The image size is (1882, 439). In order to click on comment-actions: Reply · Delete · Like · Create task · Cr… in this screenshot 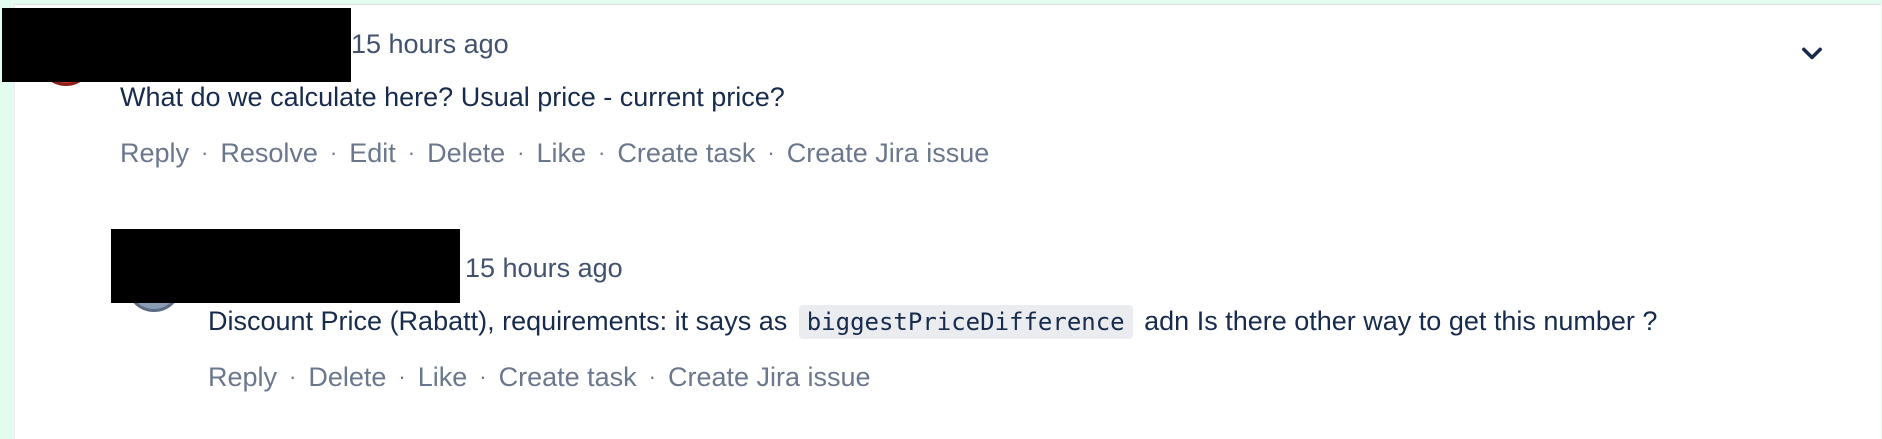, I will do `click(539, 377)`.